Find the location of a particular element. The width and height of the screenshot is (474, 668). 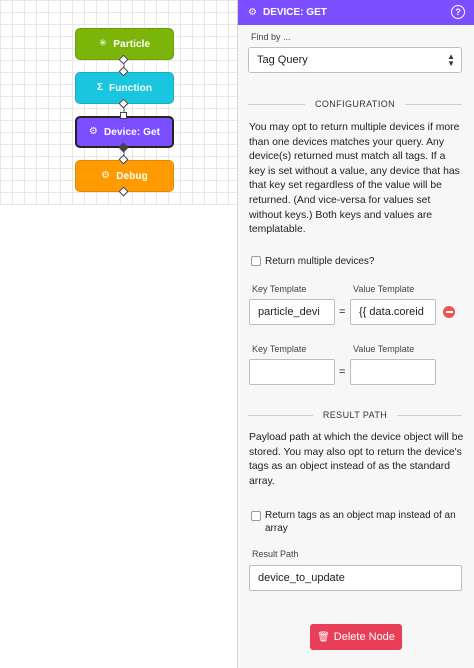

find-by-select: Tag Query ▲ ▼ is located at coordinates (355, 60).